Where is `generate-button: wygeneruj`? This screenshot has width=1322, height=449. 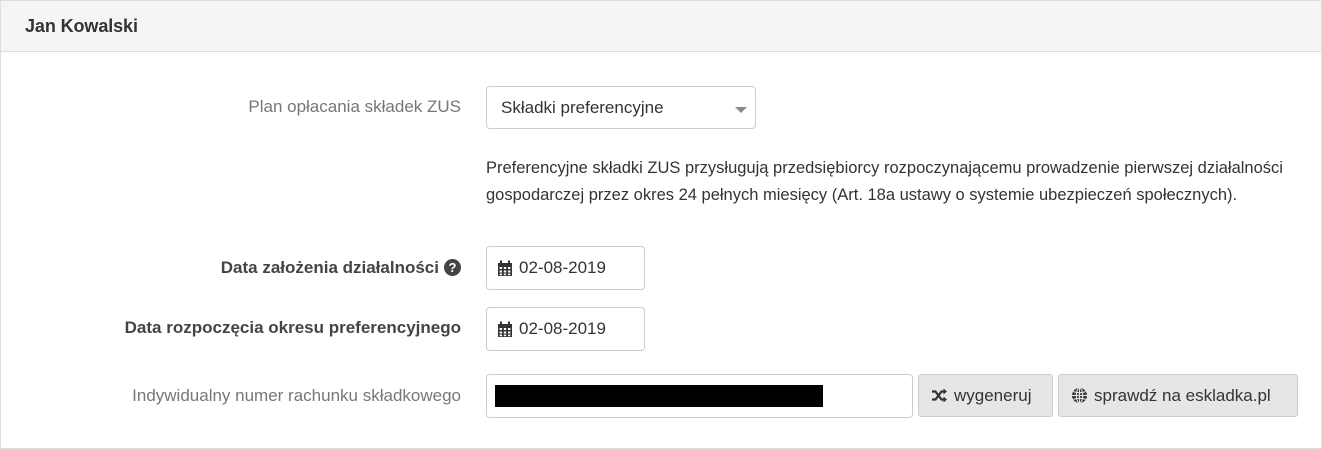 generate-button: wygeneruj is located at coordinates (985, 395).